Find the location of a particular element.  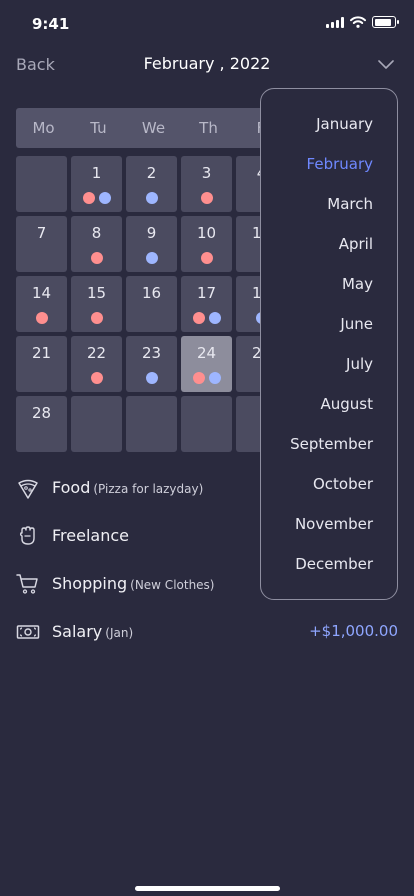

transaction-label: Freelance is located at coordinates (90, 535).